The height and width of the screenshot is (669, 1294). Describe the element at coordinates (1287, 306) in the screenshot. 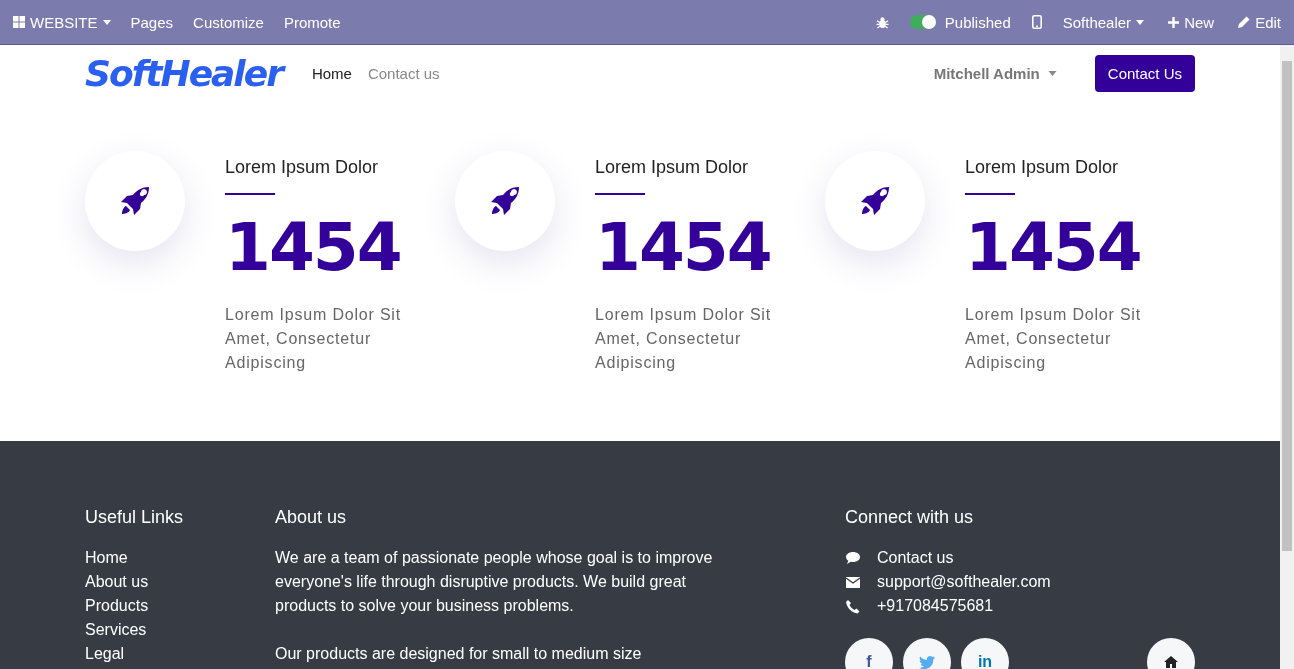

I see `scrollbar-thumb` at that location.